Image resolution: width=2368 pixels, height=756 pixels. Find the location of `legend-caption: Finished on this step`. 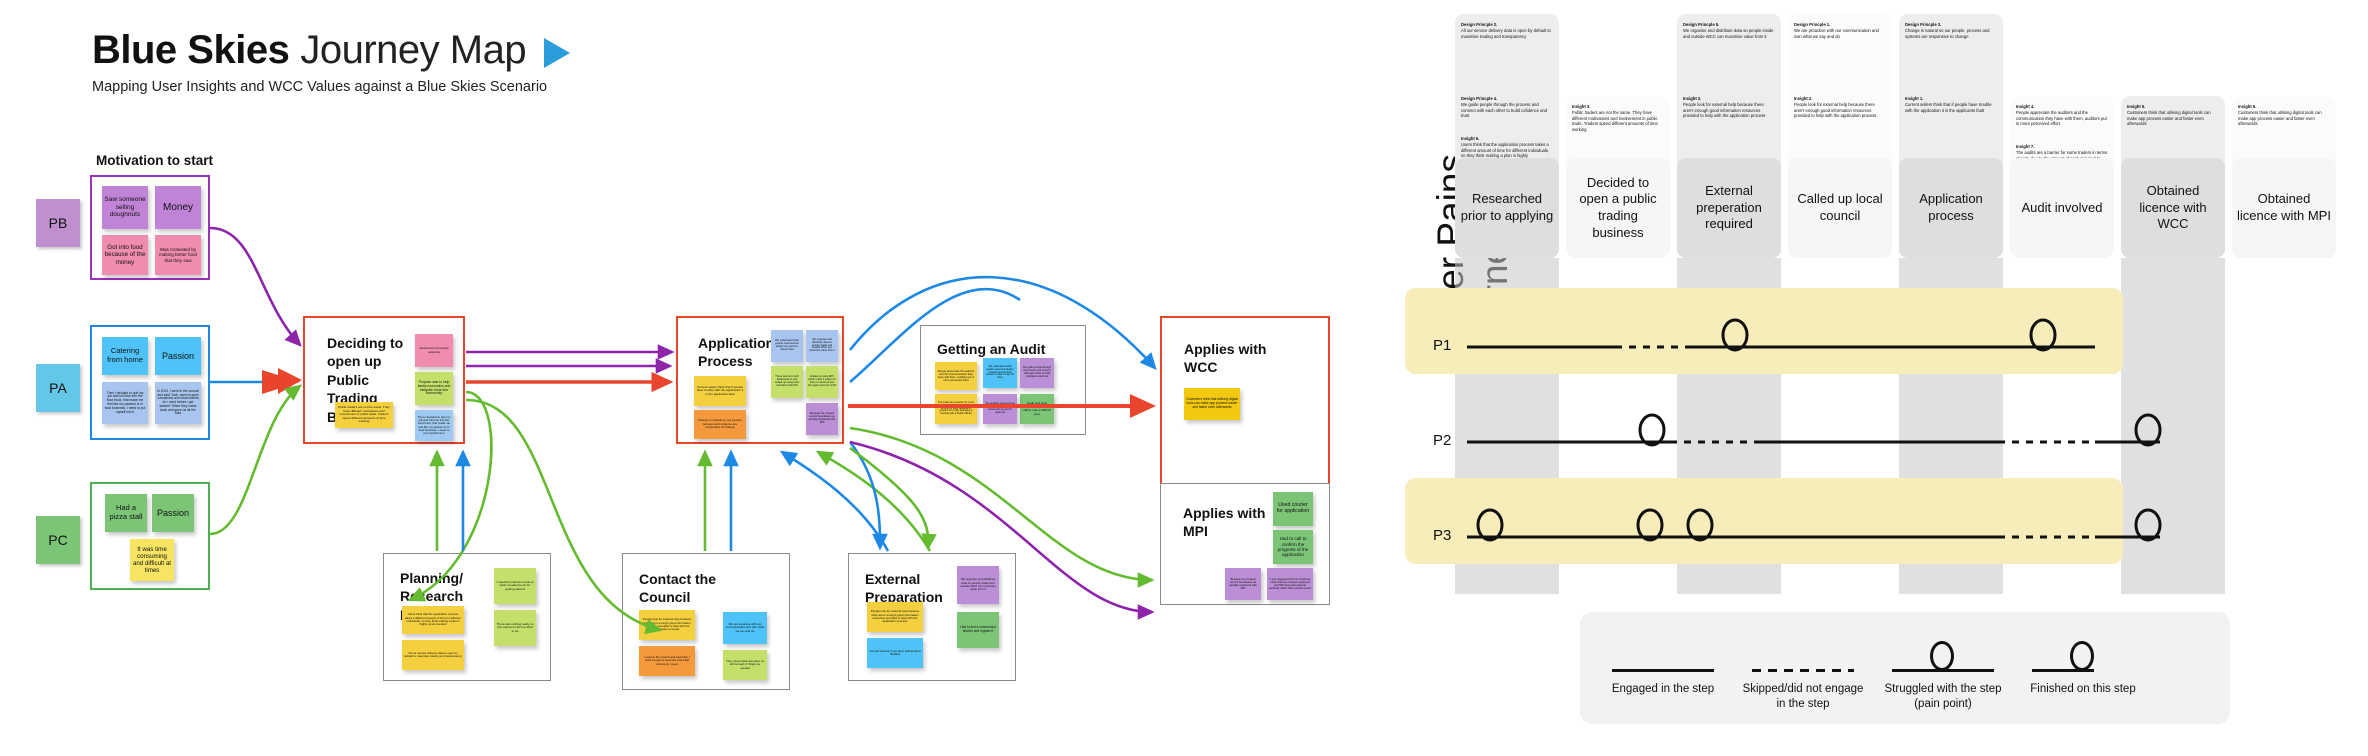

legend-caption: Finished on this step is located at coordinates (2083, 689).